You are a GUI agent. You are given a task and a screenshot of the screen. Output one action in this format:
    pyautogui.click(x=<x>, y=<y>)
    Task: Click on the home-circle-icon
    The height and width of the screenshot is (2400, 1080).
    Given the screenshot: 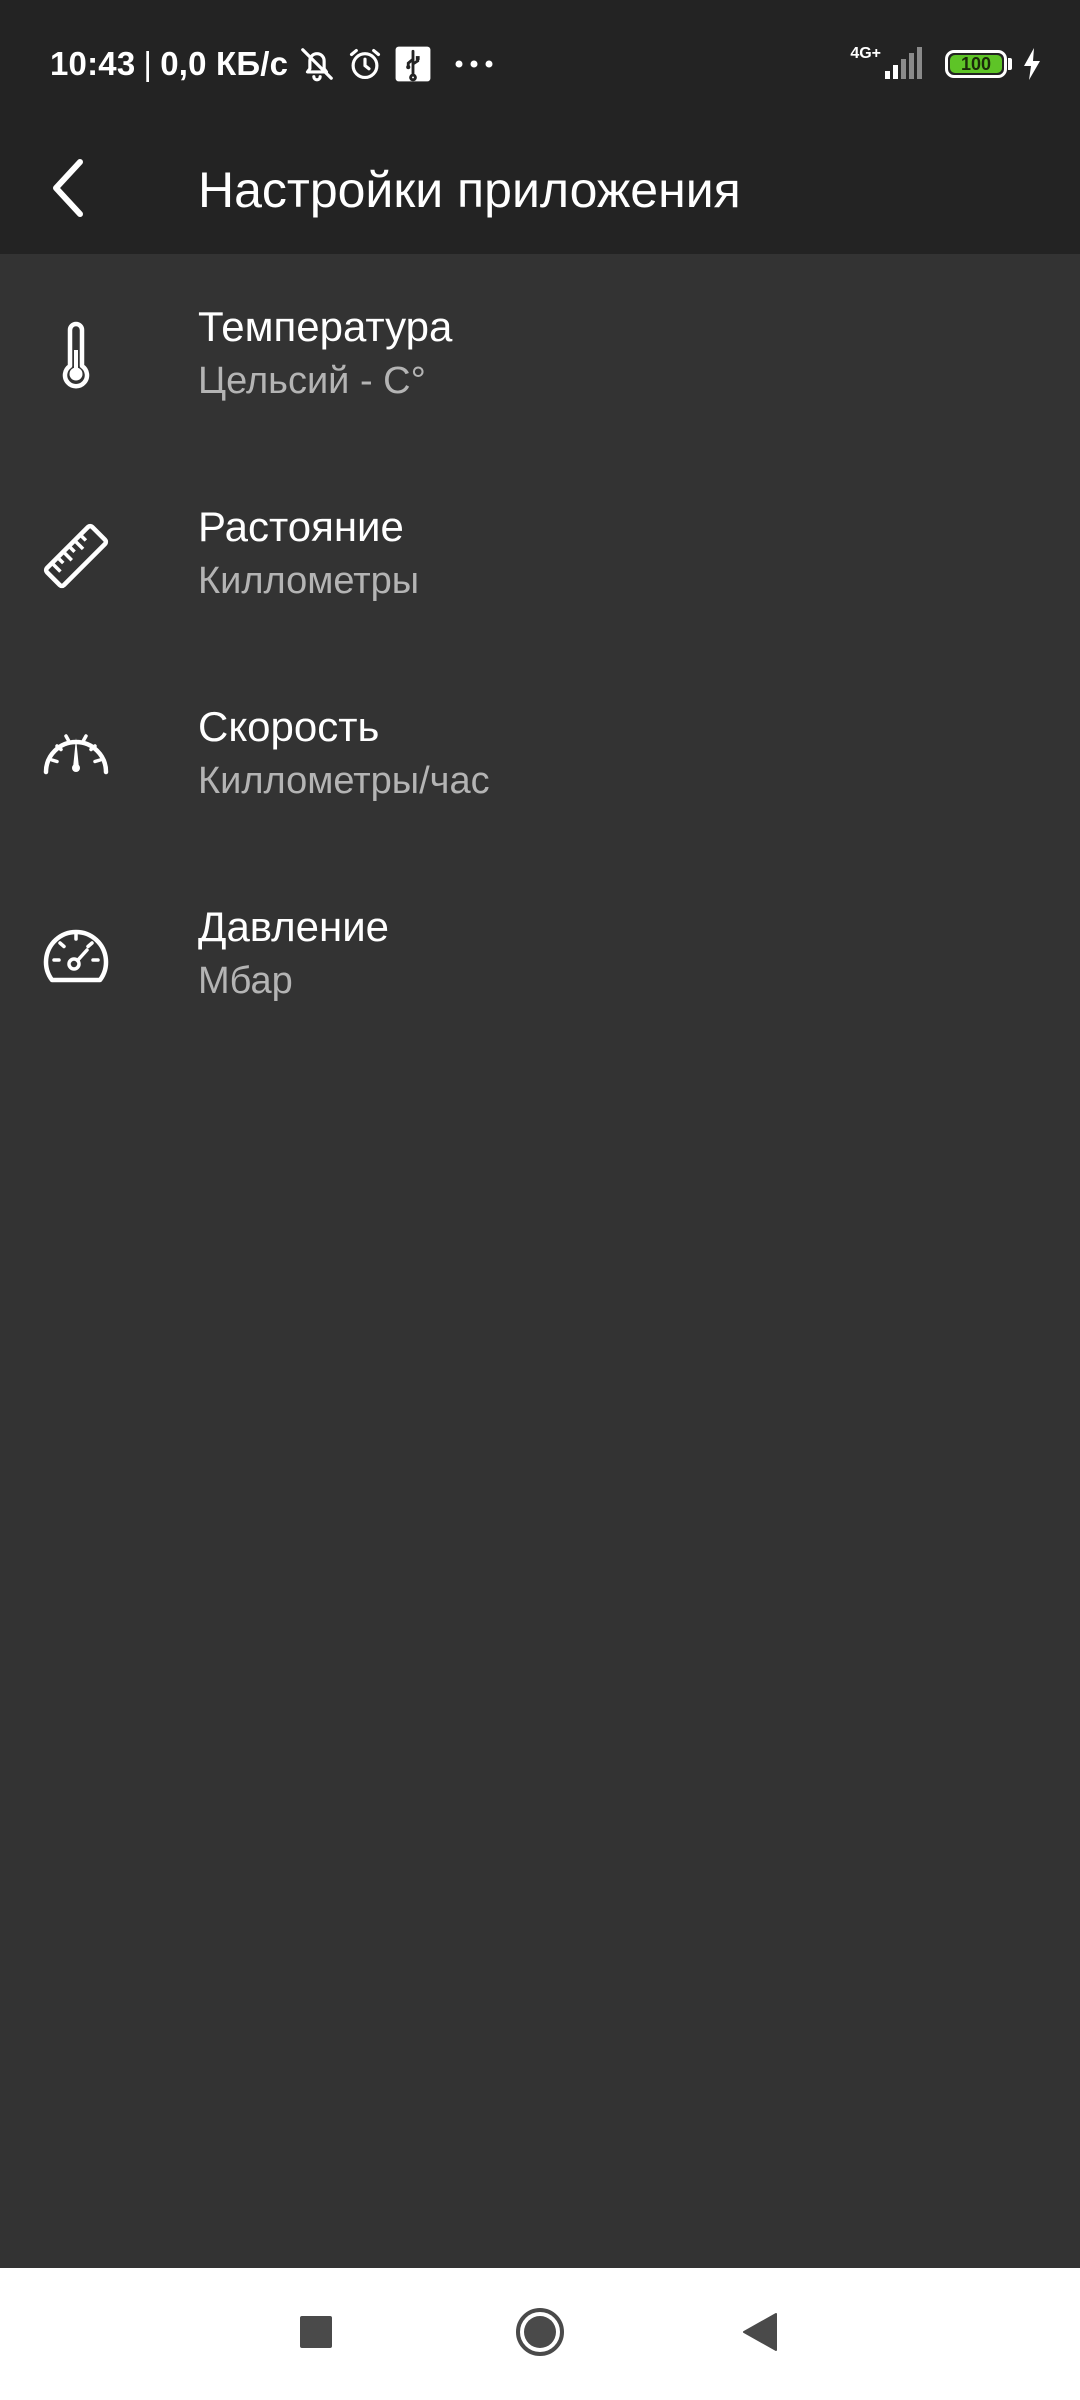 What is the action you would take?
    pyautogui.click(x=540, y=2334)
    